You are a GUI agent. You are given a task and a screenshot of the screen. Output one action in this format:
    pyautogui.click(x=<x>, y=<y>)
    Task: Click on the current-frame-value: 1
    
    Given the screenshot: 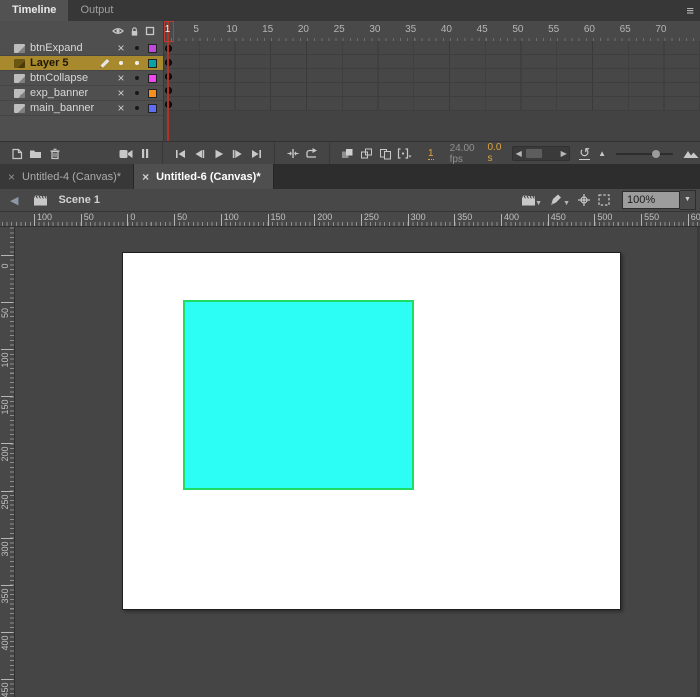 What is the action you would take?
    pyautogui.click(x=431, y=154)
    